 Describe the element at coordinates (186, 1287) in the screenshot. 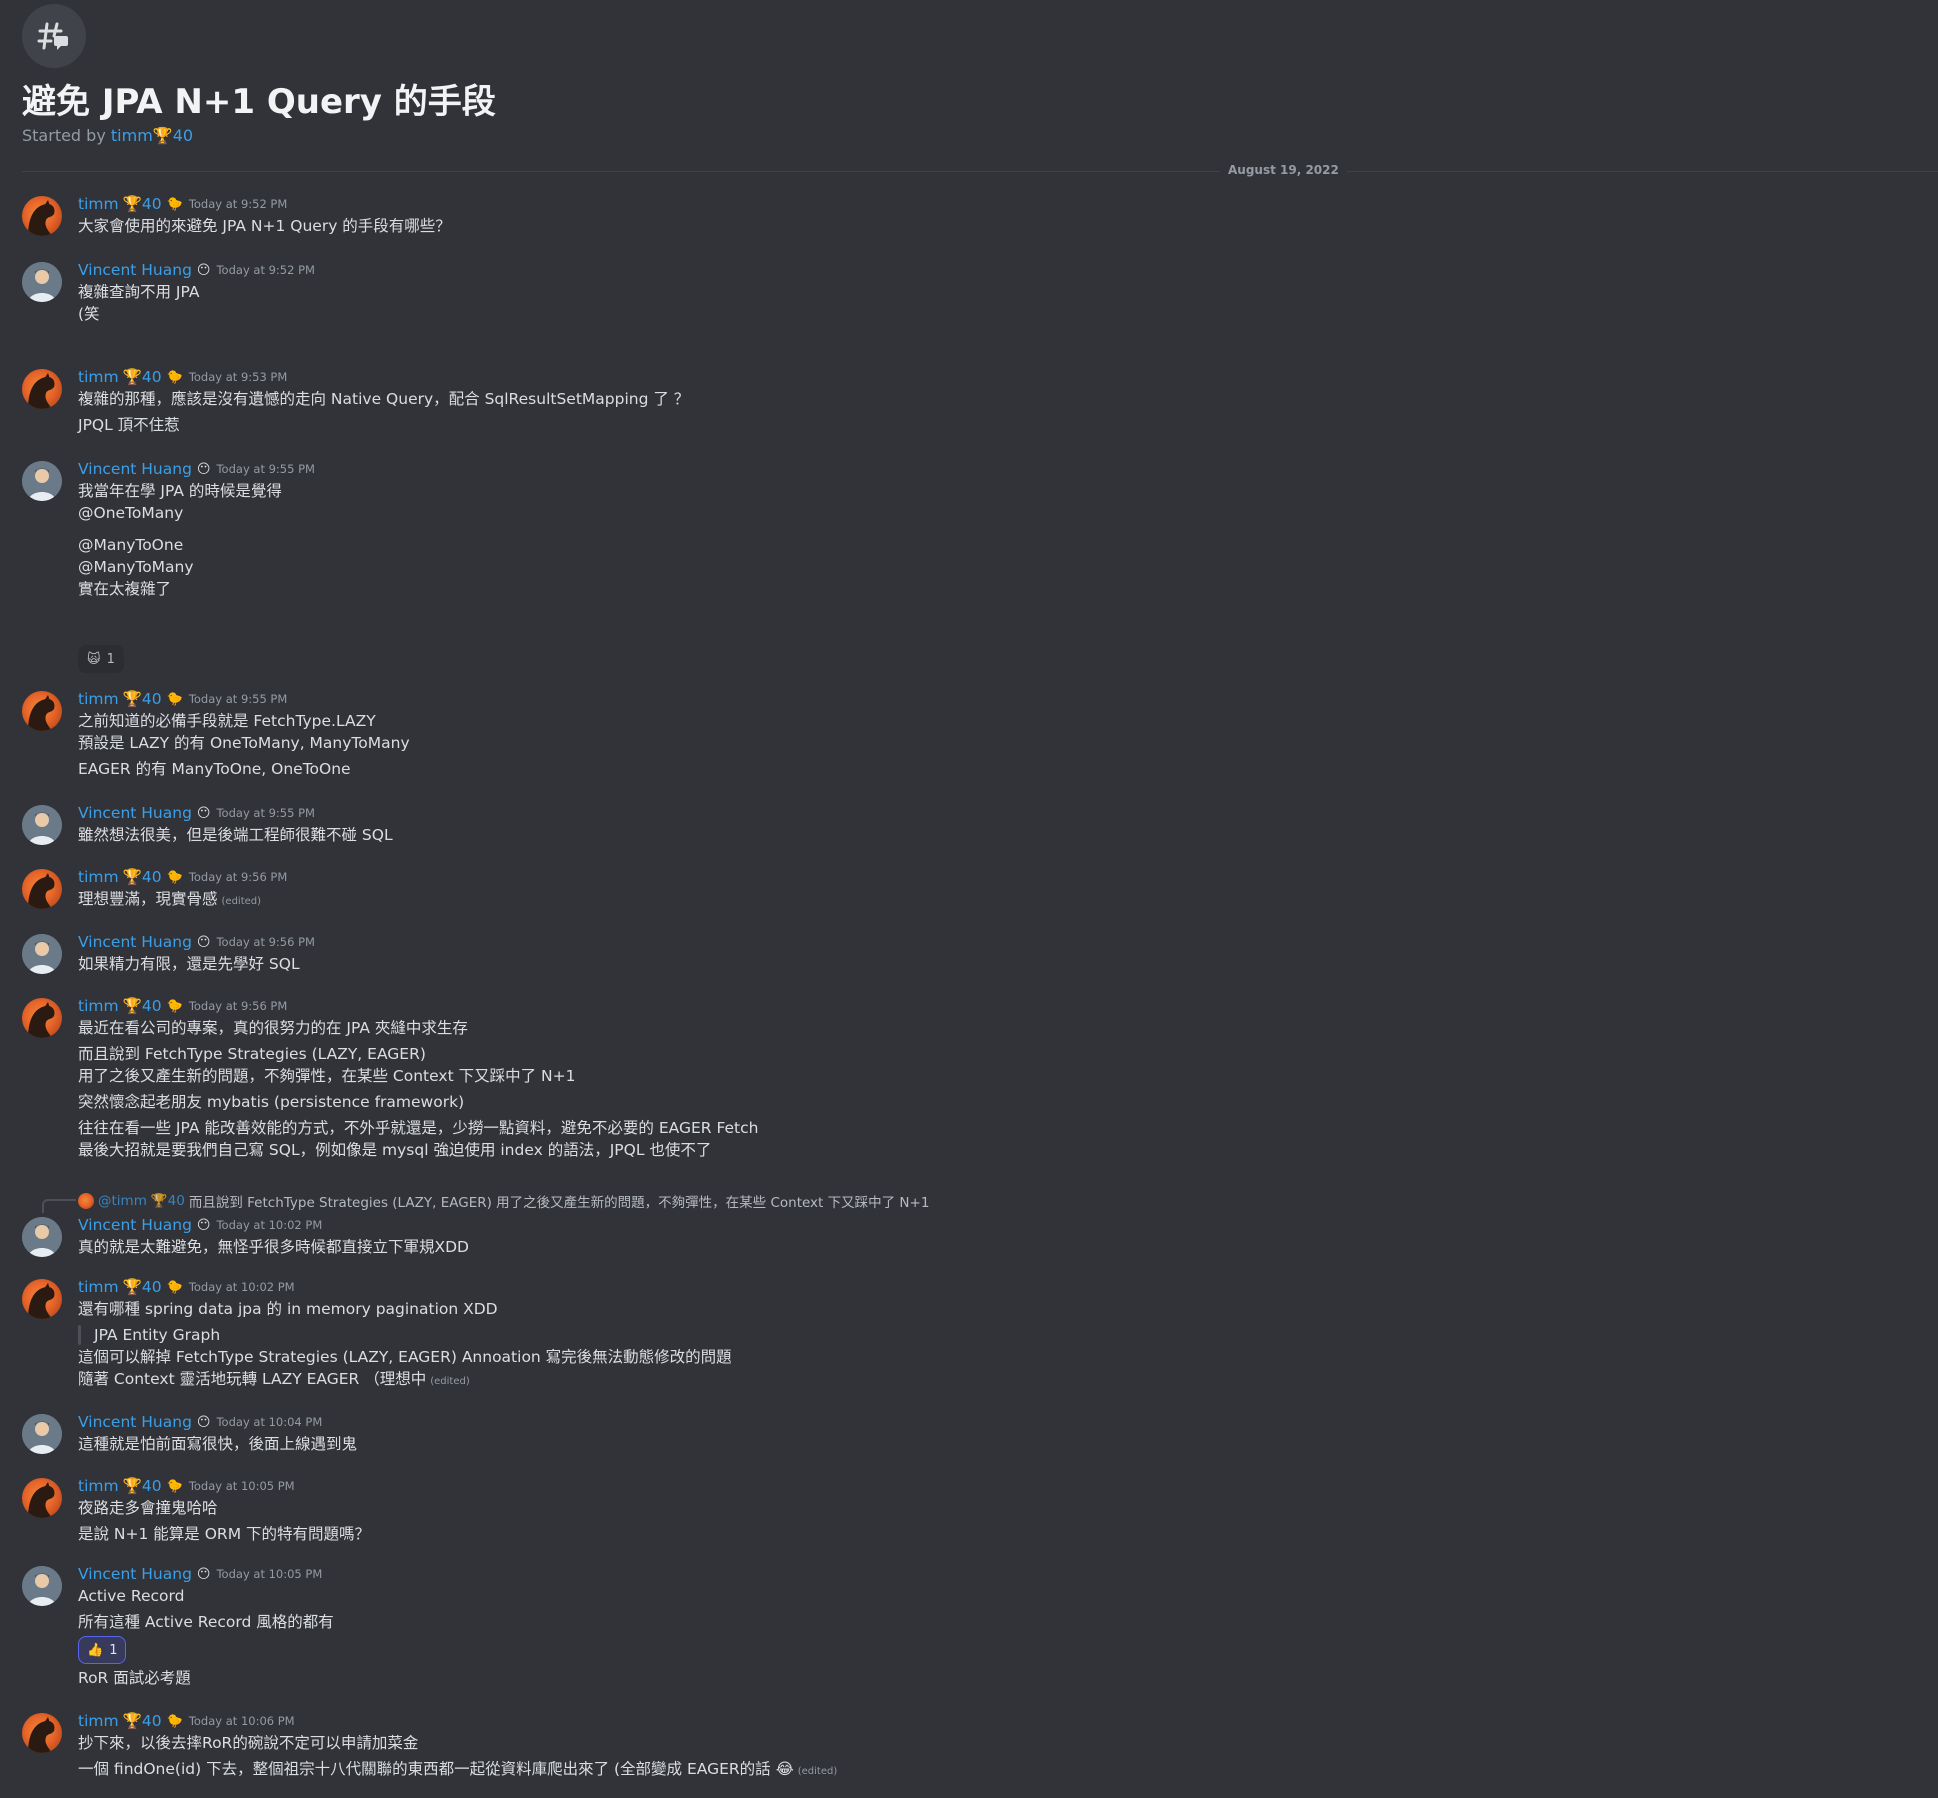

I see `message-header: timm 🏆40 🐤 Today at 10:02 PM` at that location.